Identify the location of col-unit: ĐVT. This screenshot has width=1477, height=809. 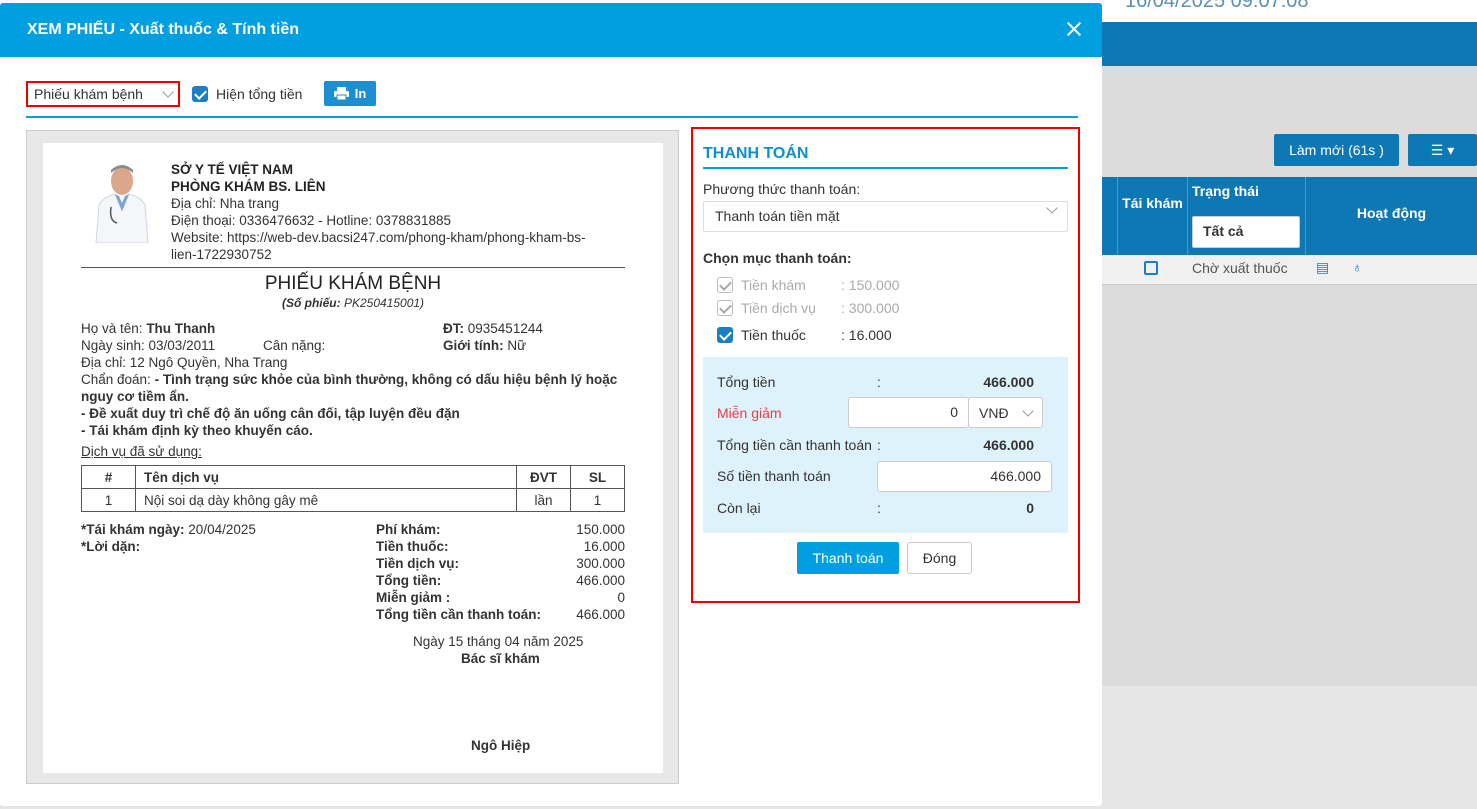
(543, 477).